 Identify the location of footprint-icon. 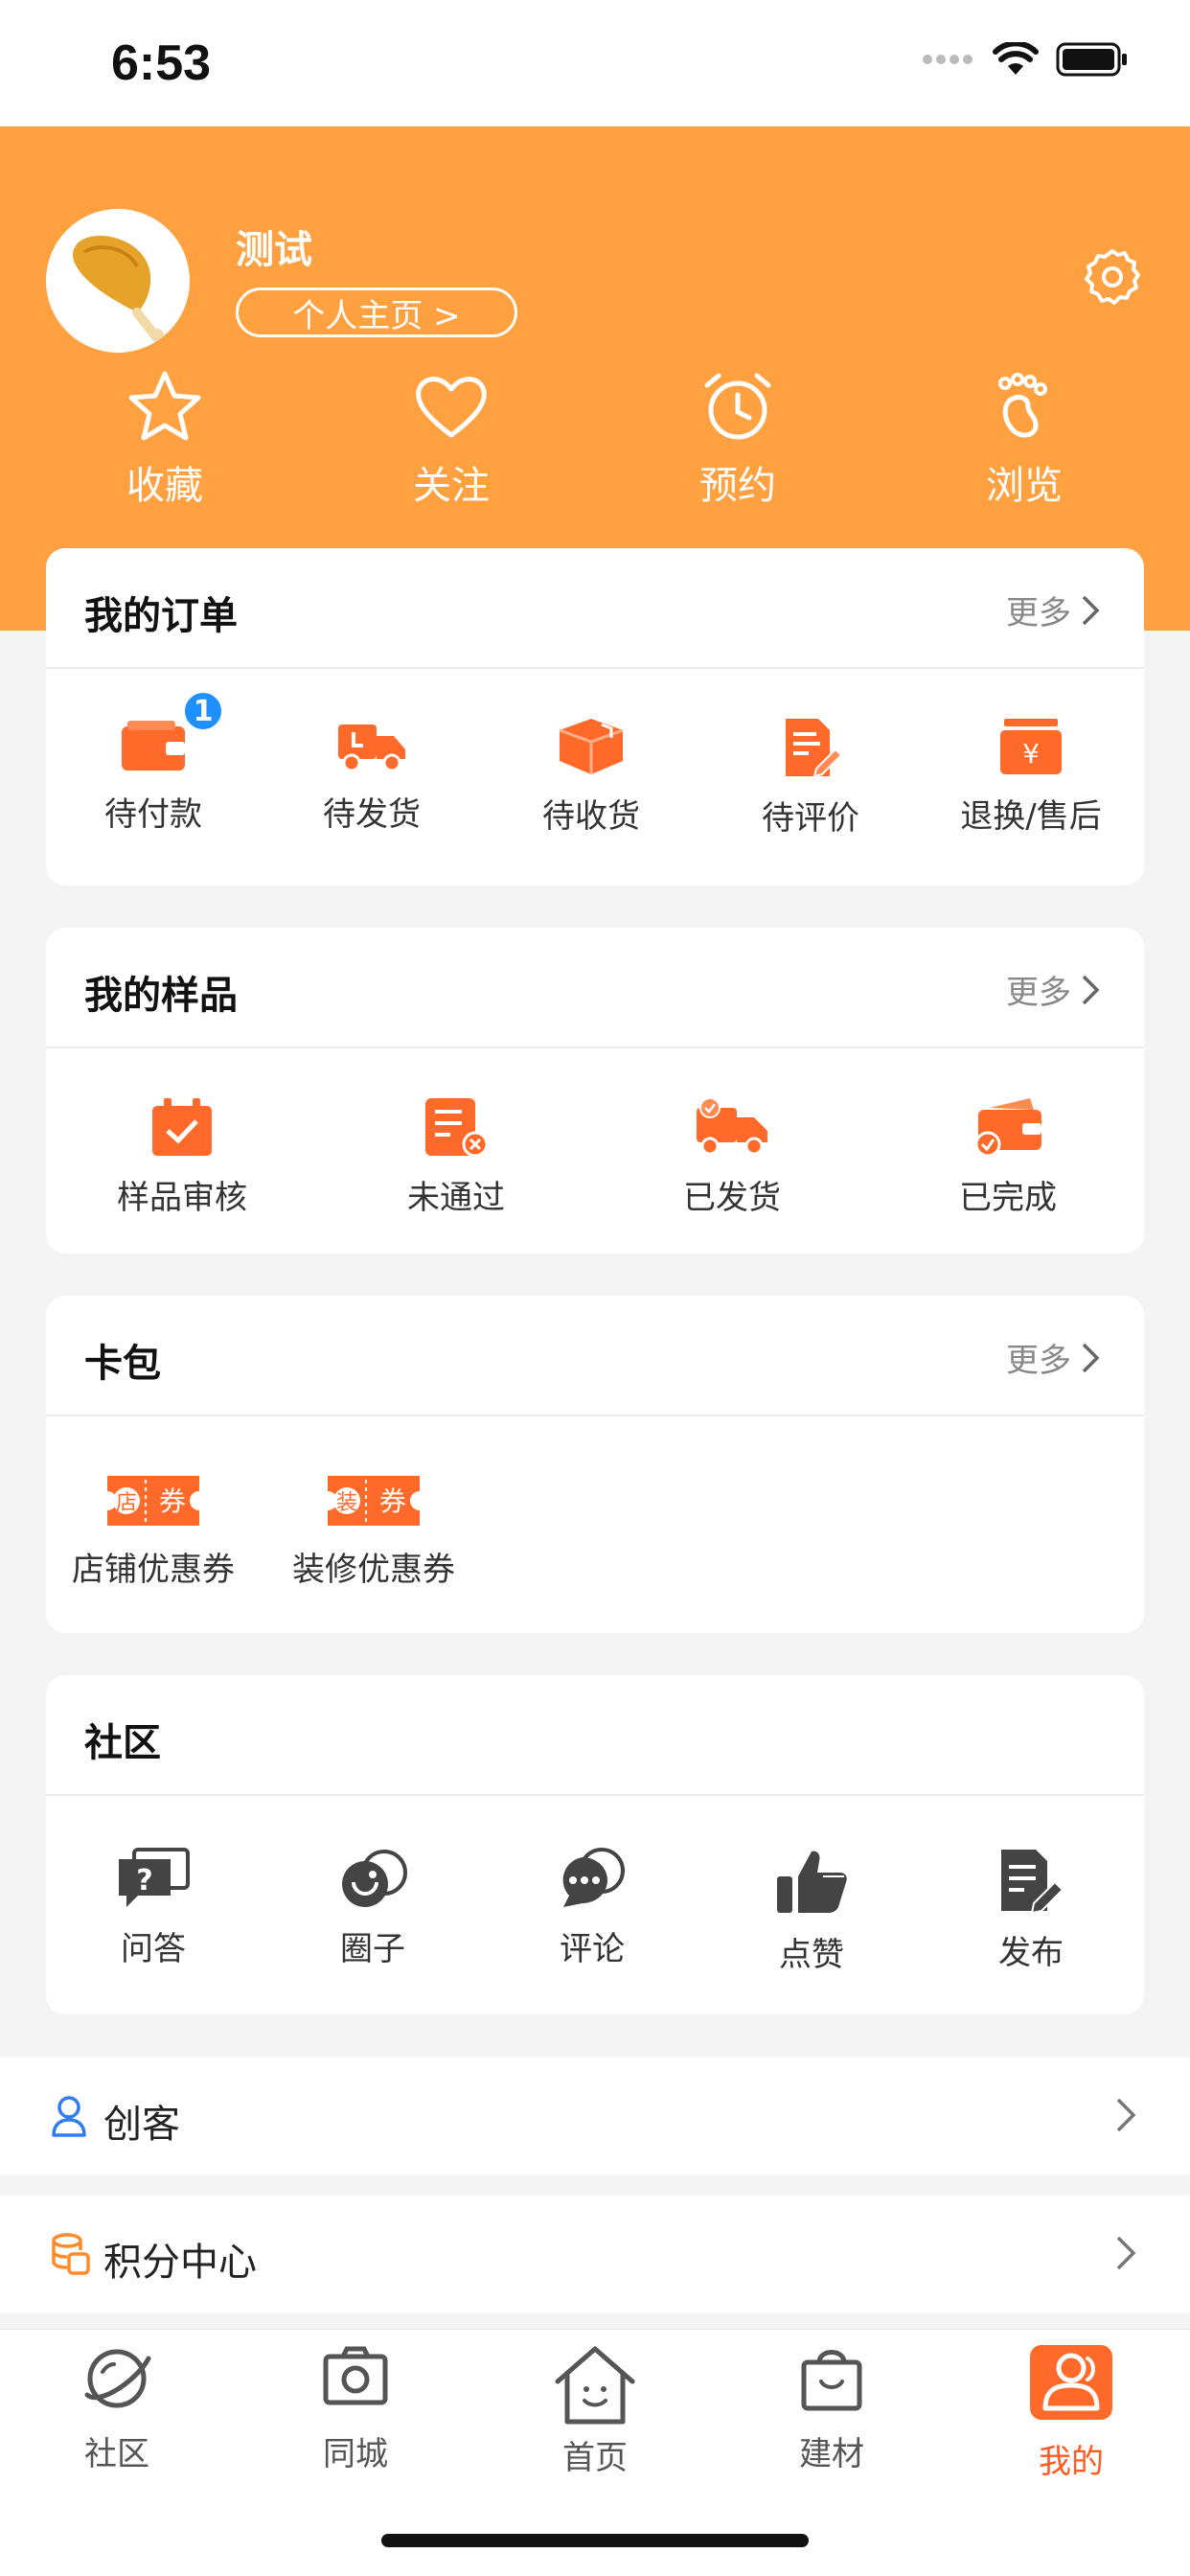
(1022, 405).